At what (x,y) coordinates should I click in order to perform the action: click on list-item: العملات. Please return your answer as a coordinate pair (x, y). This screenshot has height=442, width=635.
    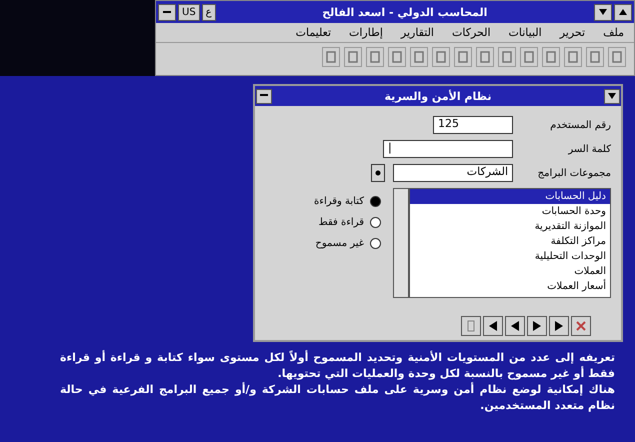
    Looking at the image, I should click on (510, 271).